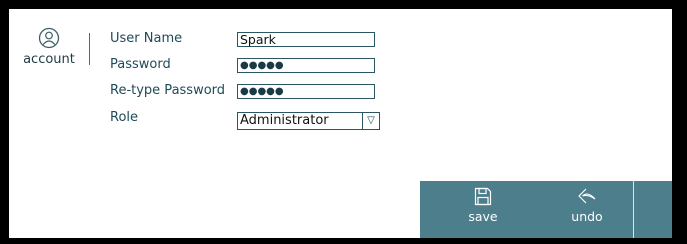  What do you see at coordinates (587, 196) in the screenshot?
I see `undo-icon` at bounding box center [587, 196].